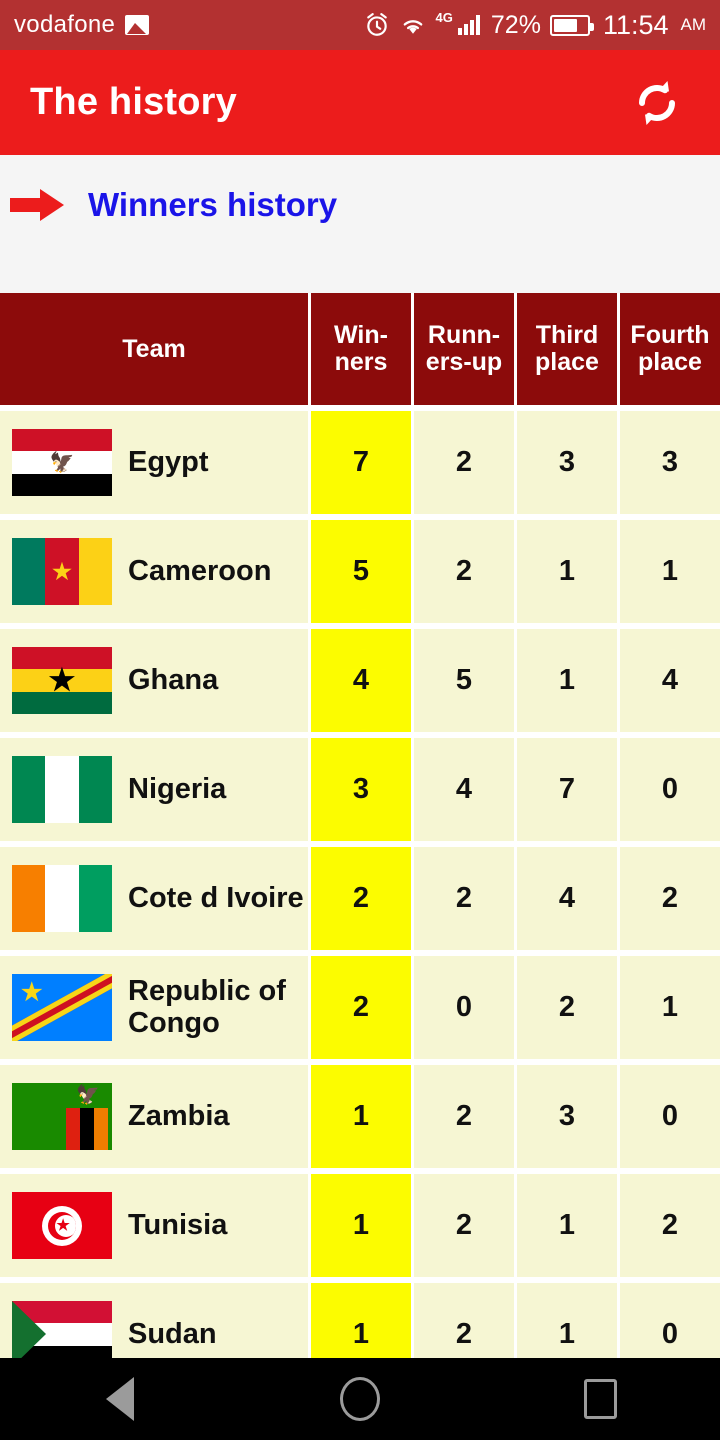 The width and height of the screenshot is (720, 1440). I want to click on carrier-label: vodafone, so click(65, 24).